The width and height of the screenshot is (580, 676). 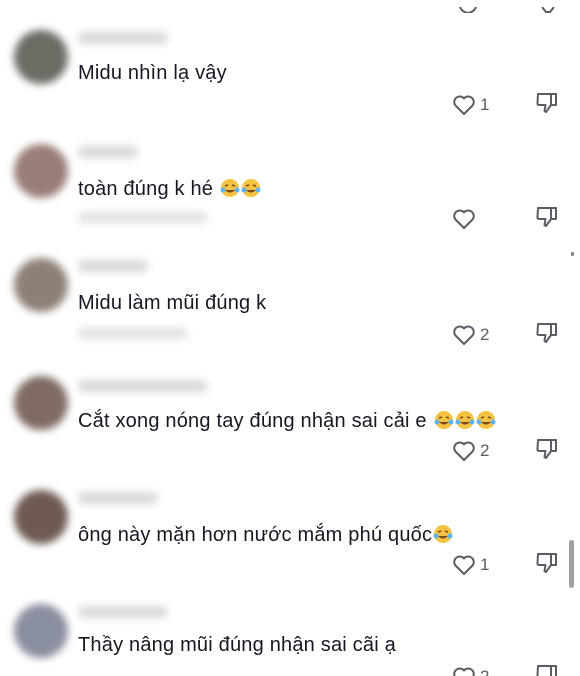 What do you see at coordinates (153, 73) in the screenshot?
I see `comment-text: Midu nhìn lạ vậy` at bounding box center [153, 73].